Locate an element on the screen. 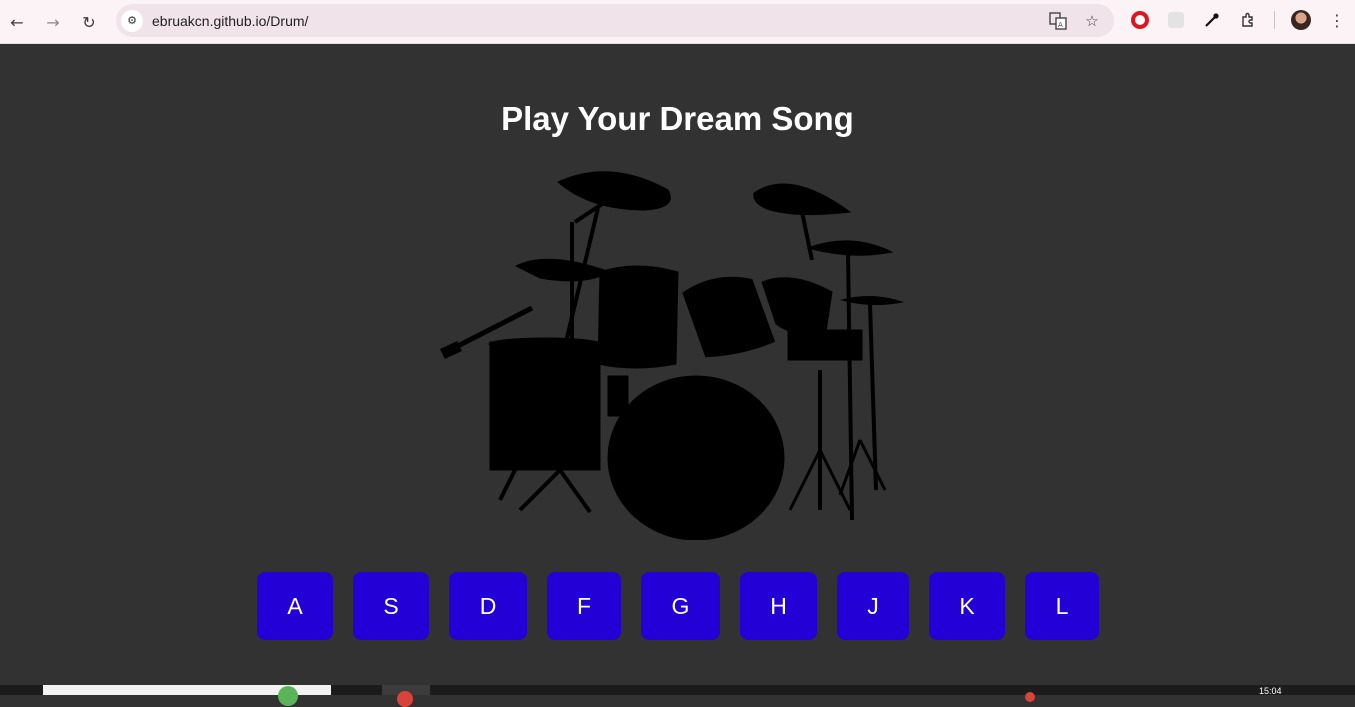 Image resolution: width=1355 pixels, height=707 pixels. extension-grey-icon is located at coordinates (1176, 20).